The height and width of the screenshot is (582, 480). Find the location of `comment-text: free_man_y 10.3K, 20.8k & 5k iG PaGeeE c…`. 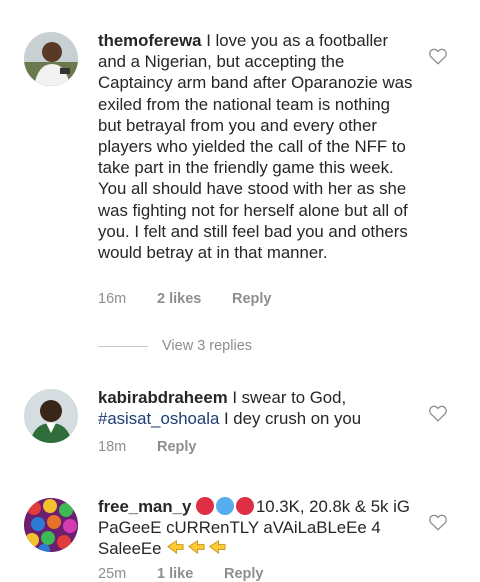

comment-text: free_man_y 10.3K, 20.8k & 5k iG PaGeeE c… is located at coordinates (257, 528).